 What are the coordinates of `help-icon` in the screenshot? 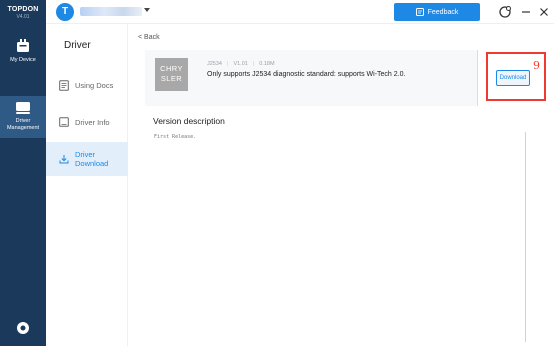 It's located at (505, 12).